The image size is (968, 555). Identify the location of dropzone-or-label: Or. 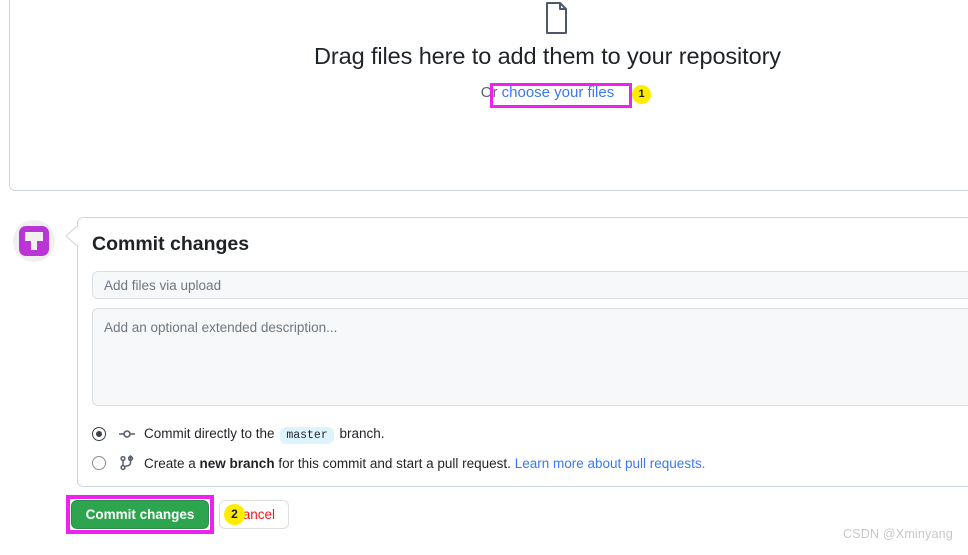
(491, 92).